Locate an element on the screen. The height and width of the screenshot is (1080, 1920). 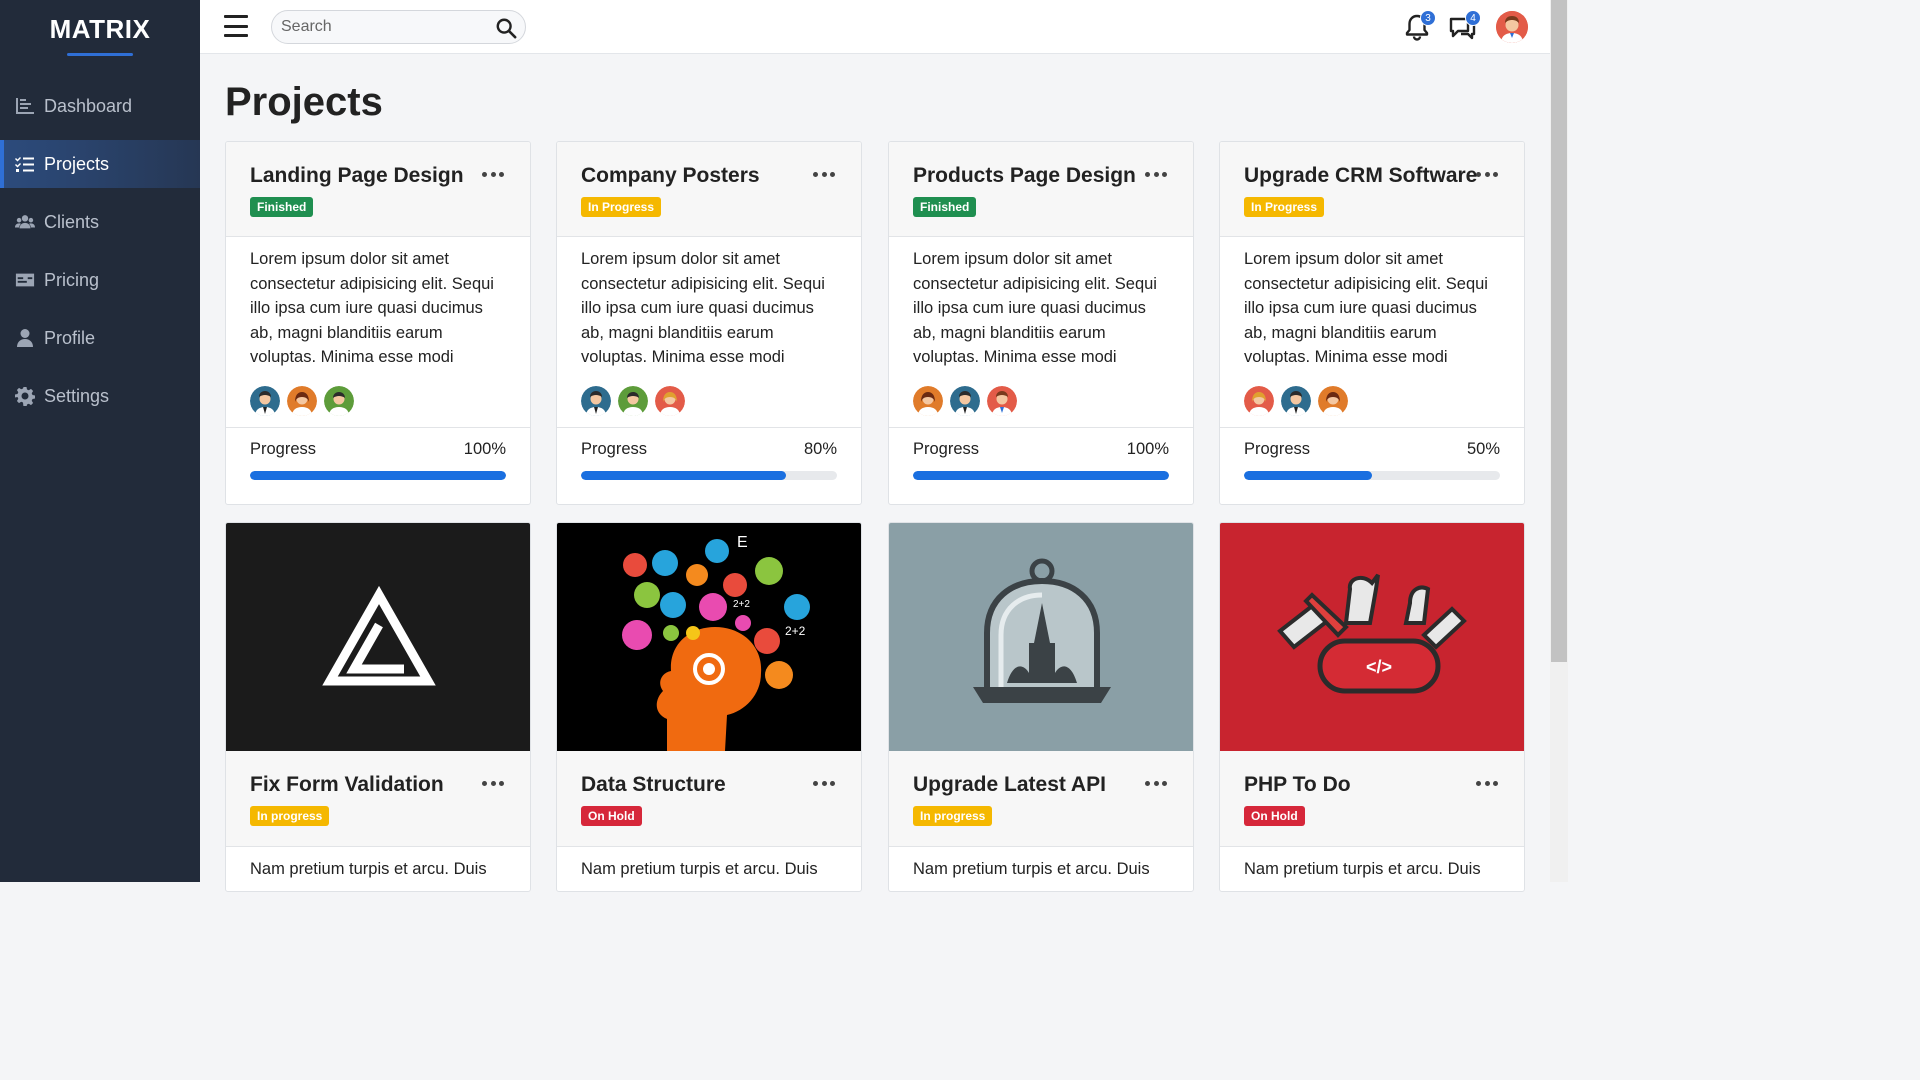
list-icon is located at coordinates (25, 164).